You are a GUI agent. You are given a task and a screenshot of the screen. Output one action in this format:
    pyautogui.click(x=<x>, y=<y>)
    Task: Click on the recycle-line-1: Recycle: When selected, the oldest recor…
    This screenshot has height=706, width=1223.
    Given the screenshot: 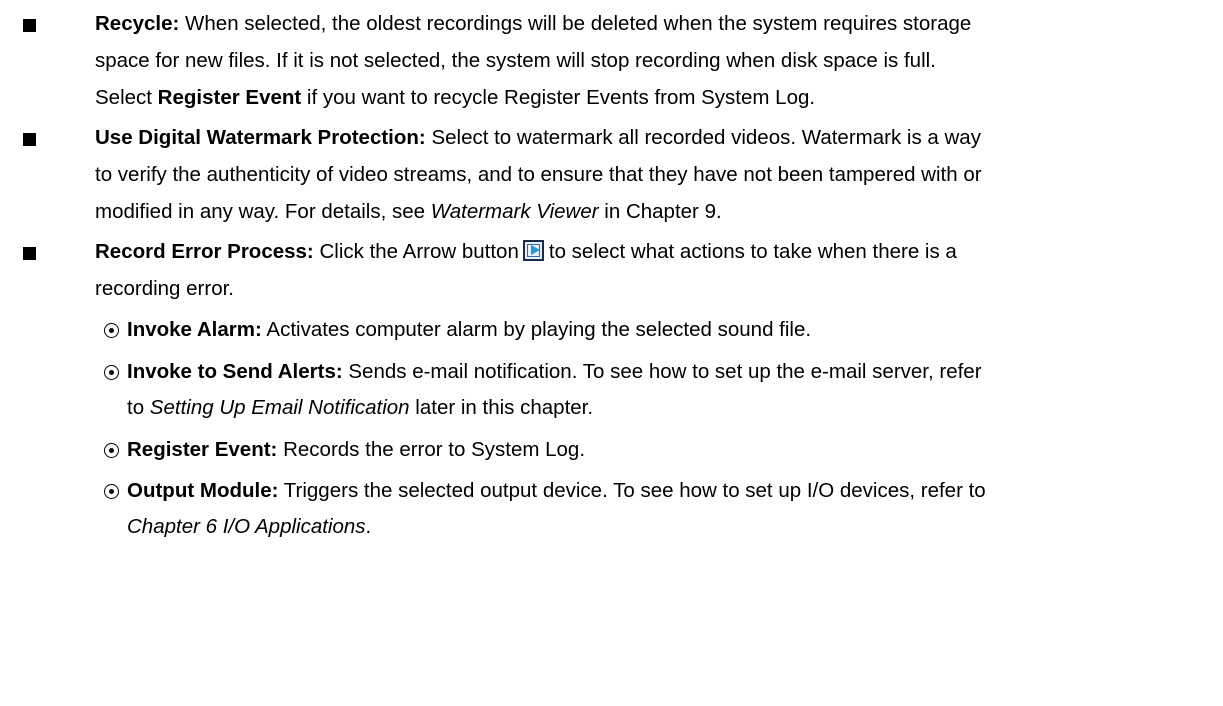 What is the action you would take?
    pyautogui.click(x=533, y=24)
    